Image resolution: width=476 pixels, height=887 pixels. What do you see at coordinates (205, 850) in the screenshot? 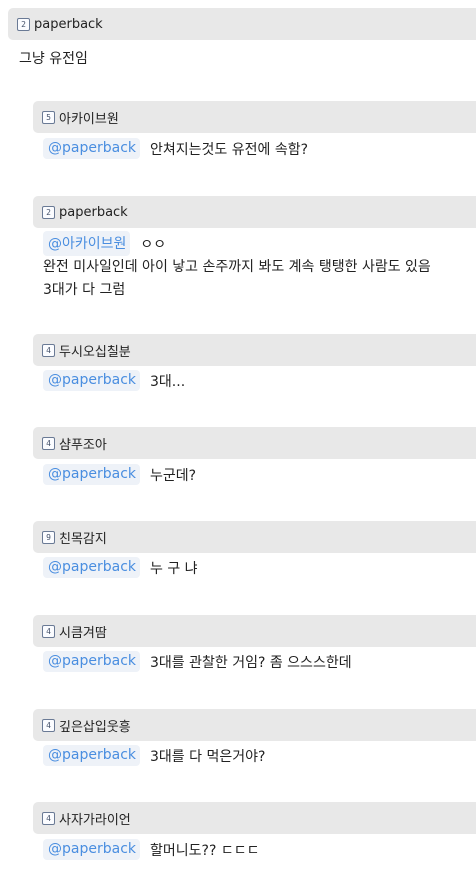
I see `reply-text: 할머니도?? ㄷㄷㄷ` at bounding box center [205, 850].